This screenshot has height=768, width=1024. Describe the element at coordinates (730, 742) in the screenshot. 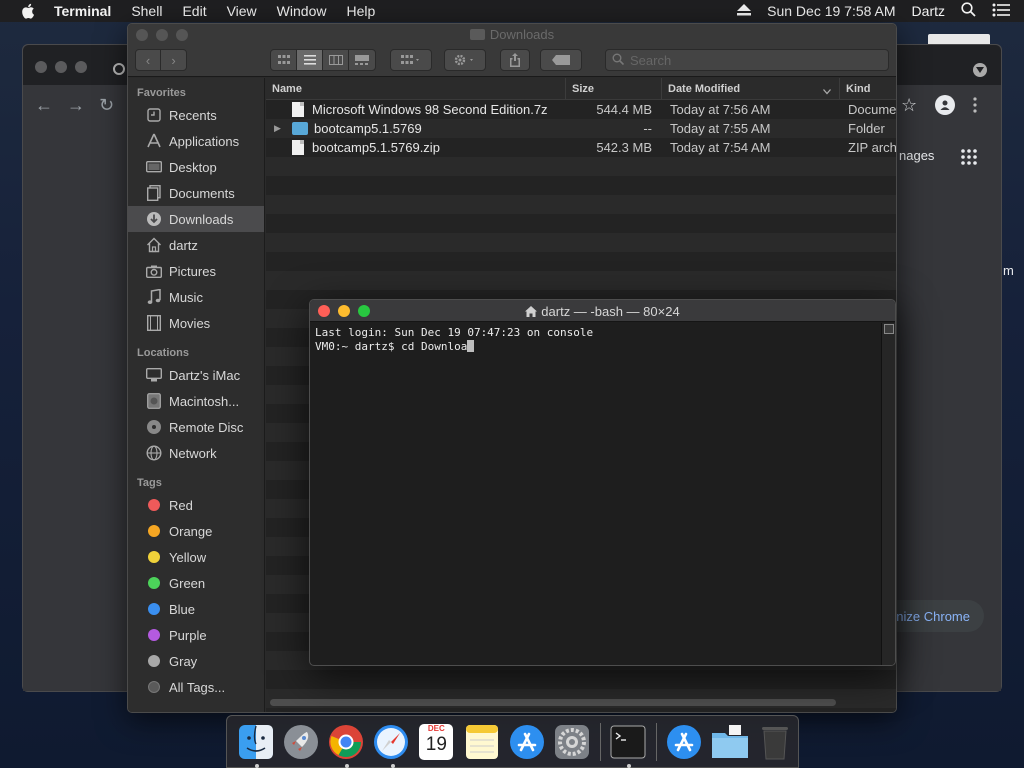

I see `dock-downloads-stack` at that location.